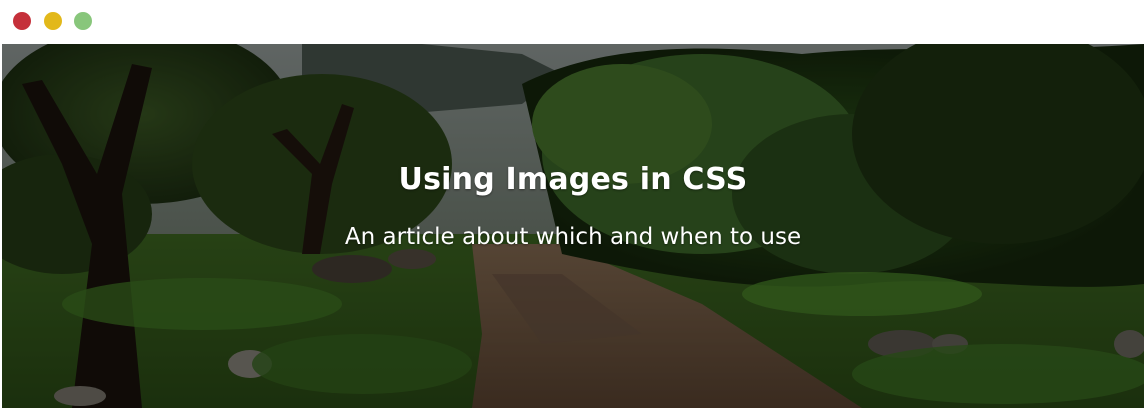 The height and width of the screenshot is (408, 1146). Describe the element at coordinates (573, 22) in the screenshot. I see `window-titlebar` at that location.